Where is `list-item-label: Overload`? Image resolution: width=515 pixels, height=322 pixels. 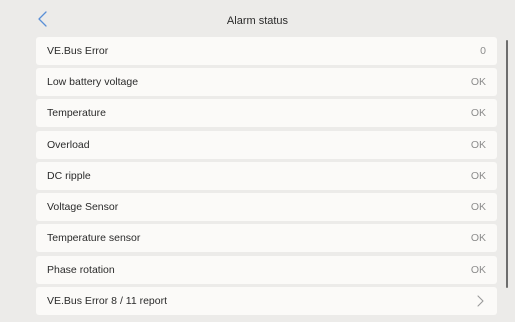 list-item-label: Overload is located at coordinates (68, 145).